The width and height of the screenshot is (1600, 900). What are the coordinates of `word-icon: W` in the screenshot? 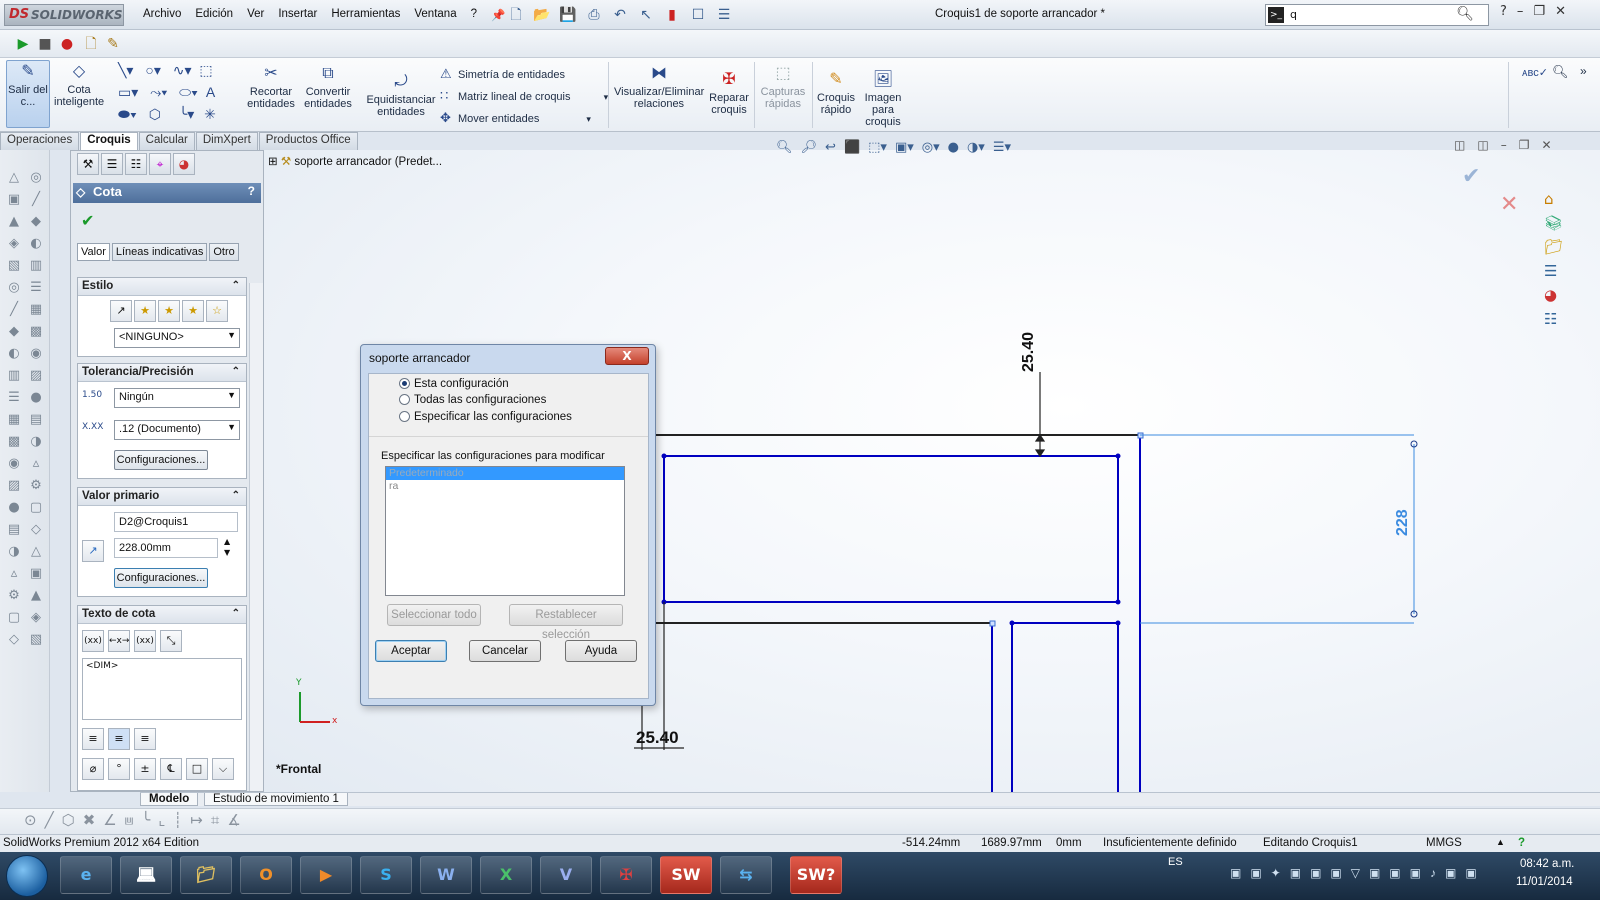 It's located at (446, 875).